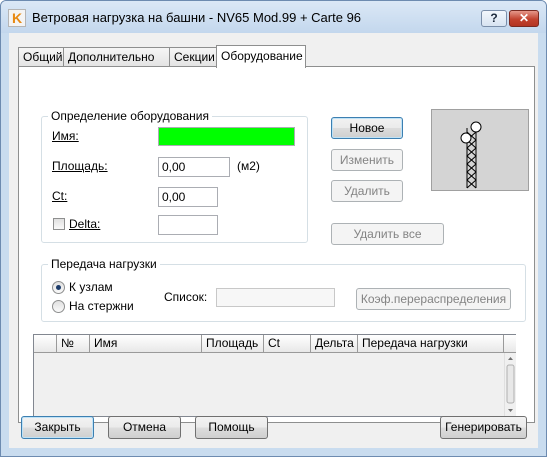 The height and width of the screenshot is (457, 547). Describe the element at coordinates (194, 167) in the screenshot. I see `area-input: 0,00` at that location.